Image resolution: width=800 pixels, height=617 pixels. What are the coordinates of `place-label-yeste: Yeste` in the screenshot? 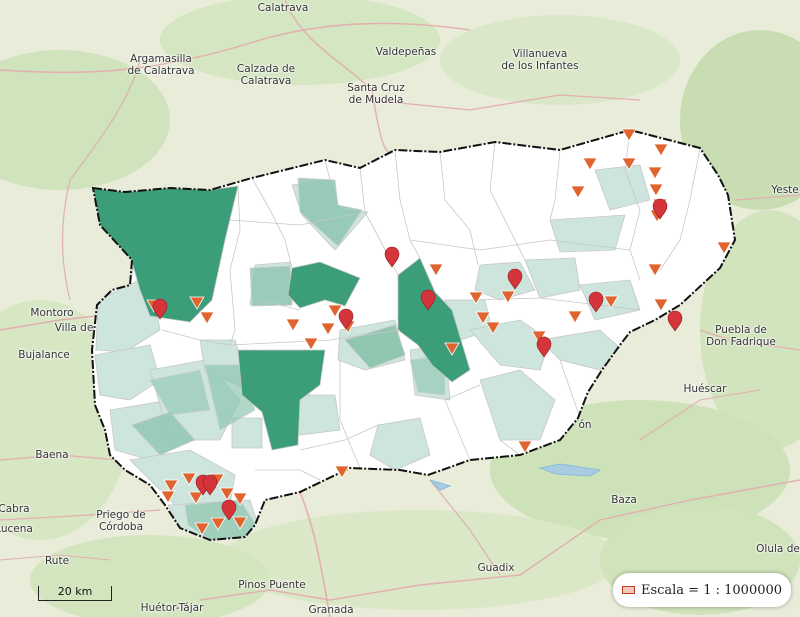 It's located at (785, 190).